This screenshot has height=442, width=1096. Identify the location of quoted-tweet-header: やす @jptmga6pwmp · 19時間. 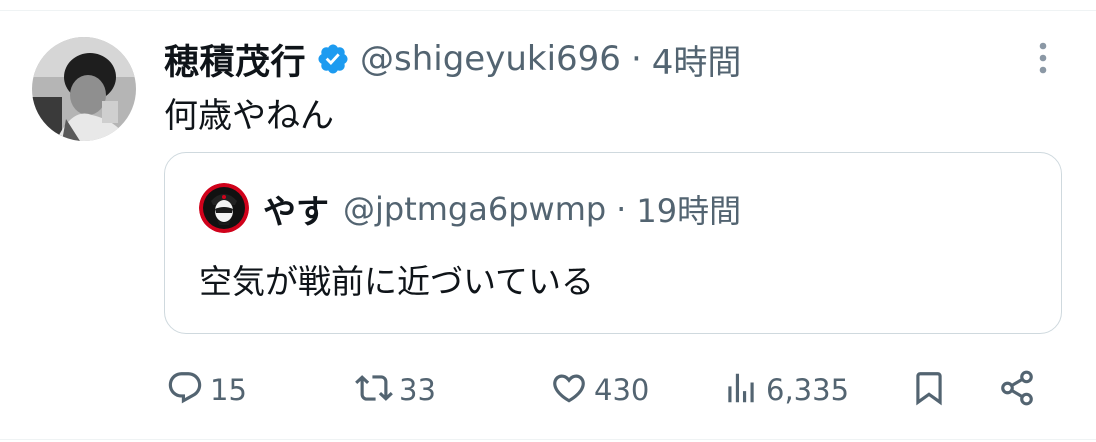
(502, 209).